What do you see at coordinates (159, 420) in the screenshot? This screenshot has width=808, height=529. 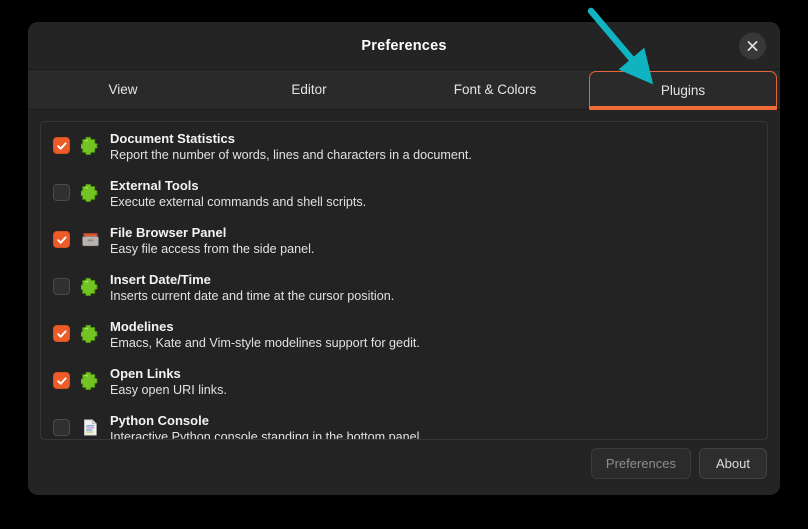 I see `plugin-name: Python Console` at bounding box center [159, 420].